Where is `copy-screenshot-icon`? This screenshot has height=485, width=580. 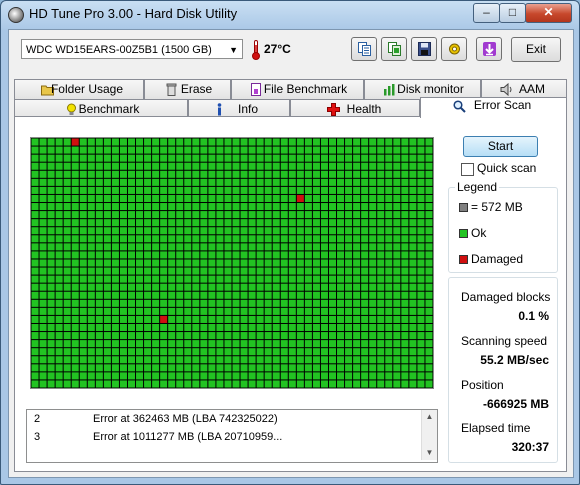
copy-screenshot-icon is located at coordinates (394, 49).